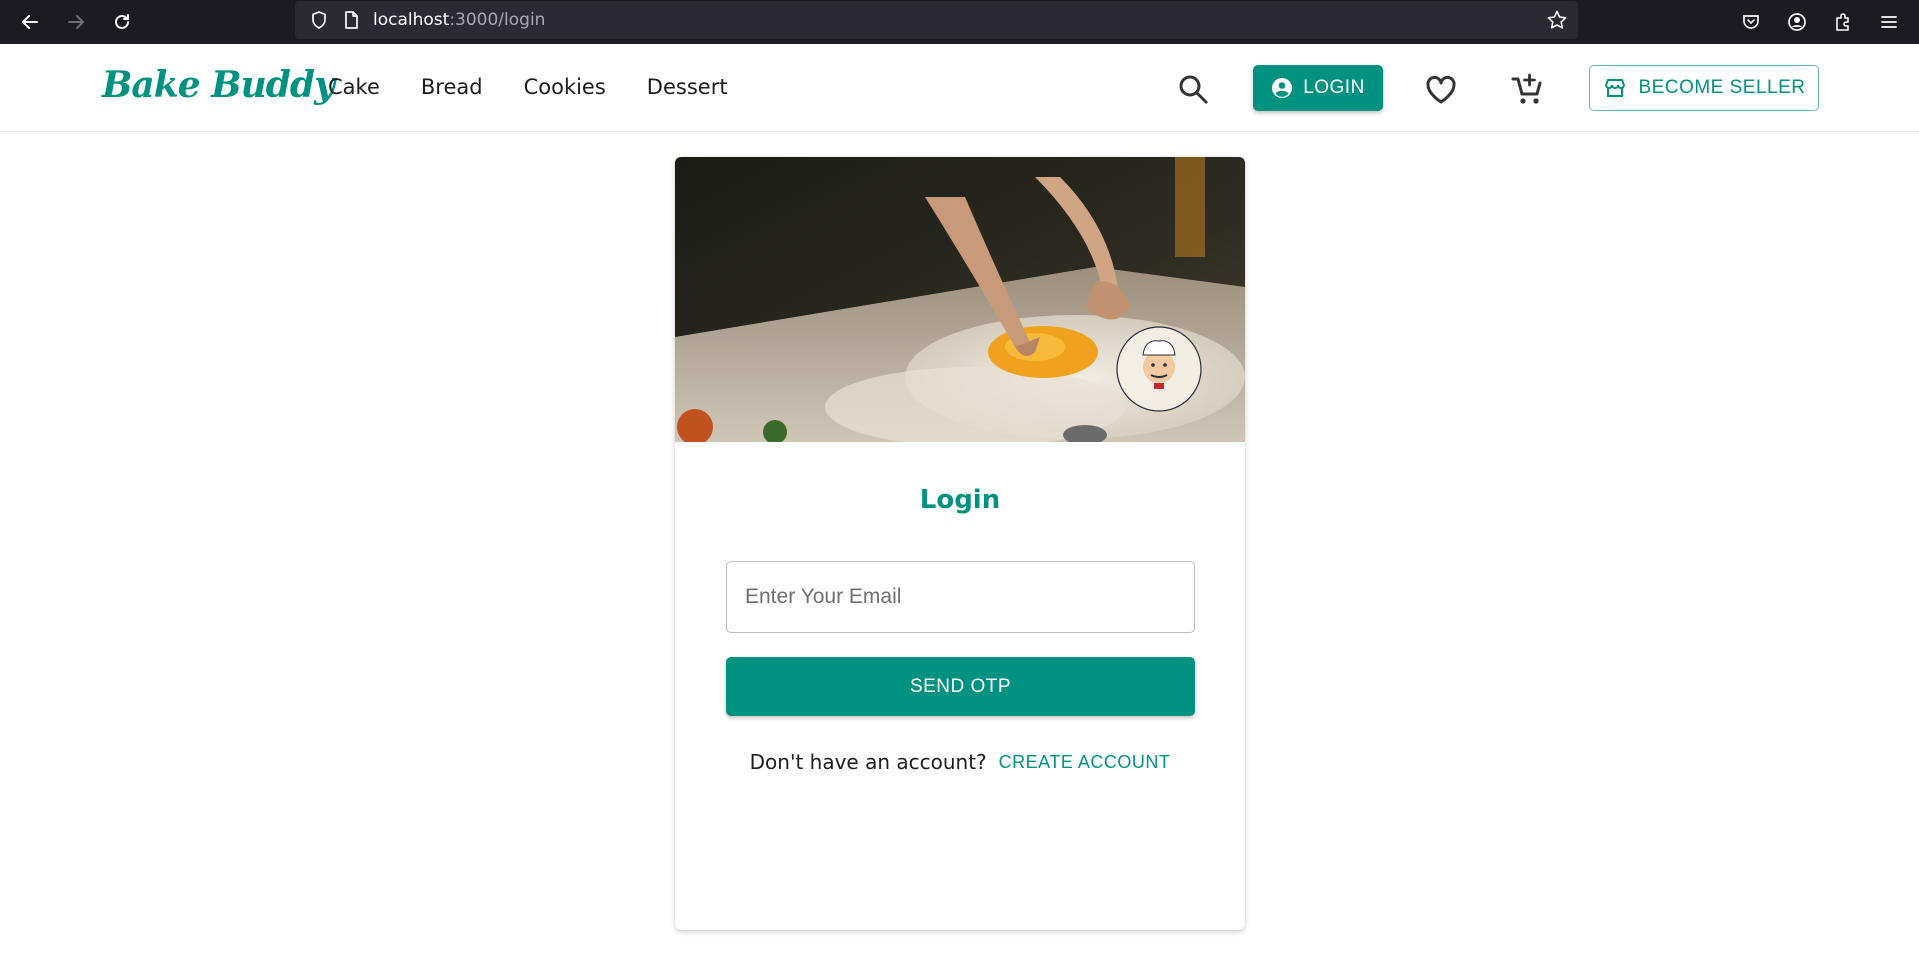 The width and height of the screenshot is (1919, 953). Describe the element at coordinates (1159, 369) in the screenshot. I see `bake-buddy-badge` at that location.